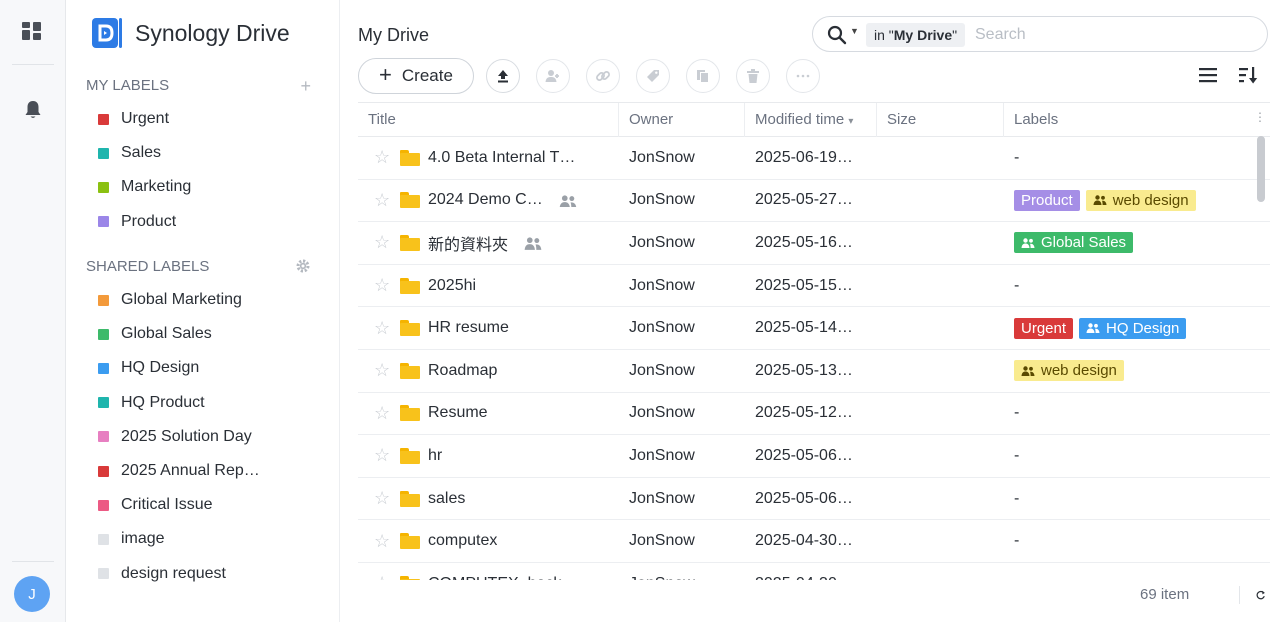 The width and height of the screenshot is (1280, 622). I want to click on copy-button, so click(703, 76).